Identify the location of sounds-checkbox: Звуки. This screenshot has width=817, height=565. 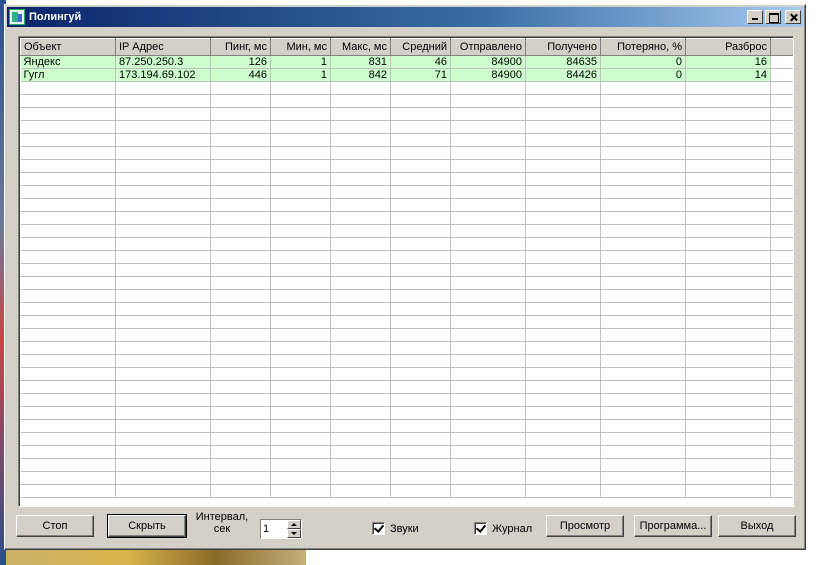
(395, 528).